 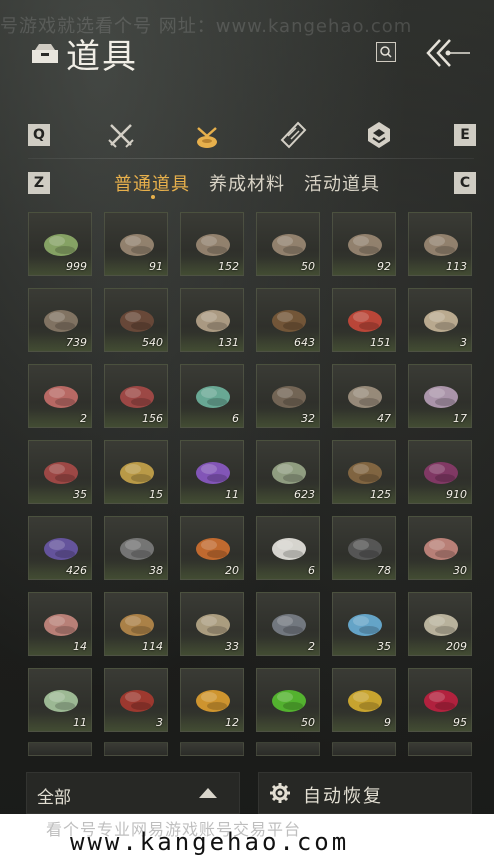 What do you see at coordinates (440, 548) in the screenshot?
I see `item-slot: 30` at bounding box center [440, 548].